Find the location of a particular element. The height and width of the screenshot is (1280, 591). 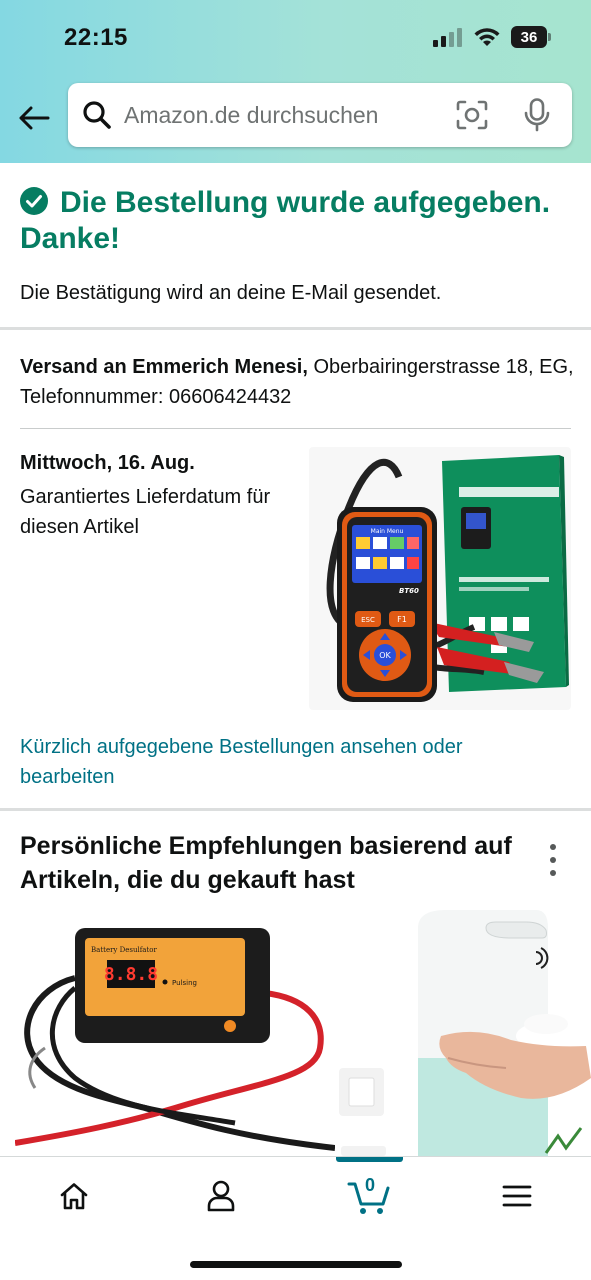

desulfator-display: 8.8.8 is located at coordinates (131, 974).